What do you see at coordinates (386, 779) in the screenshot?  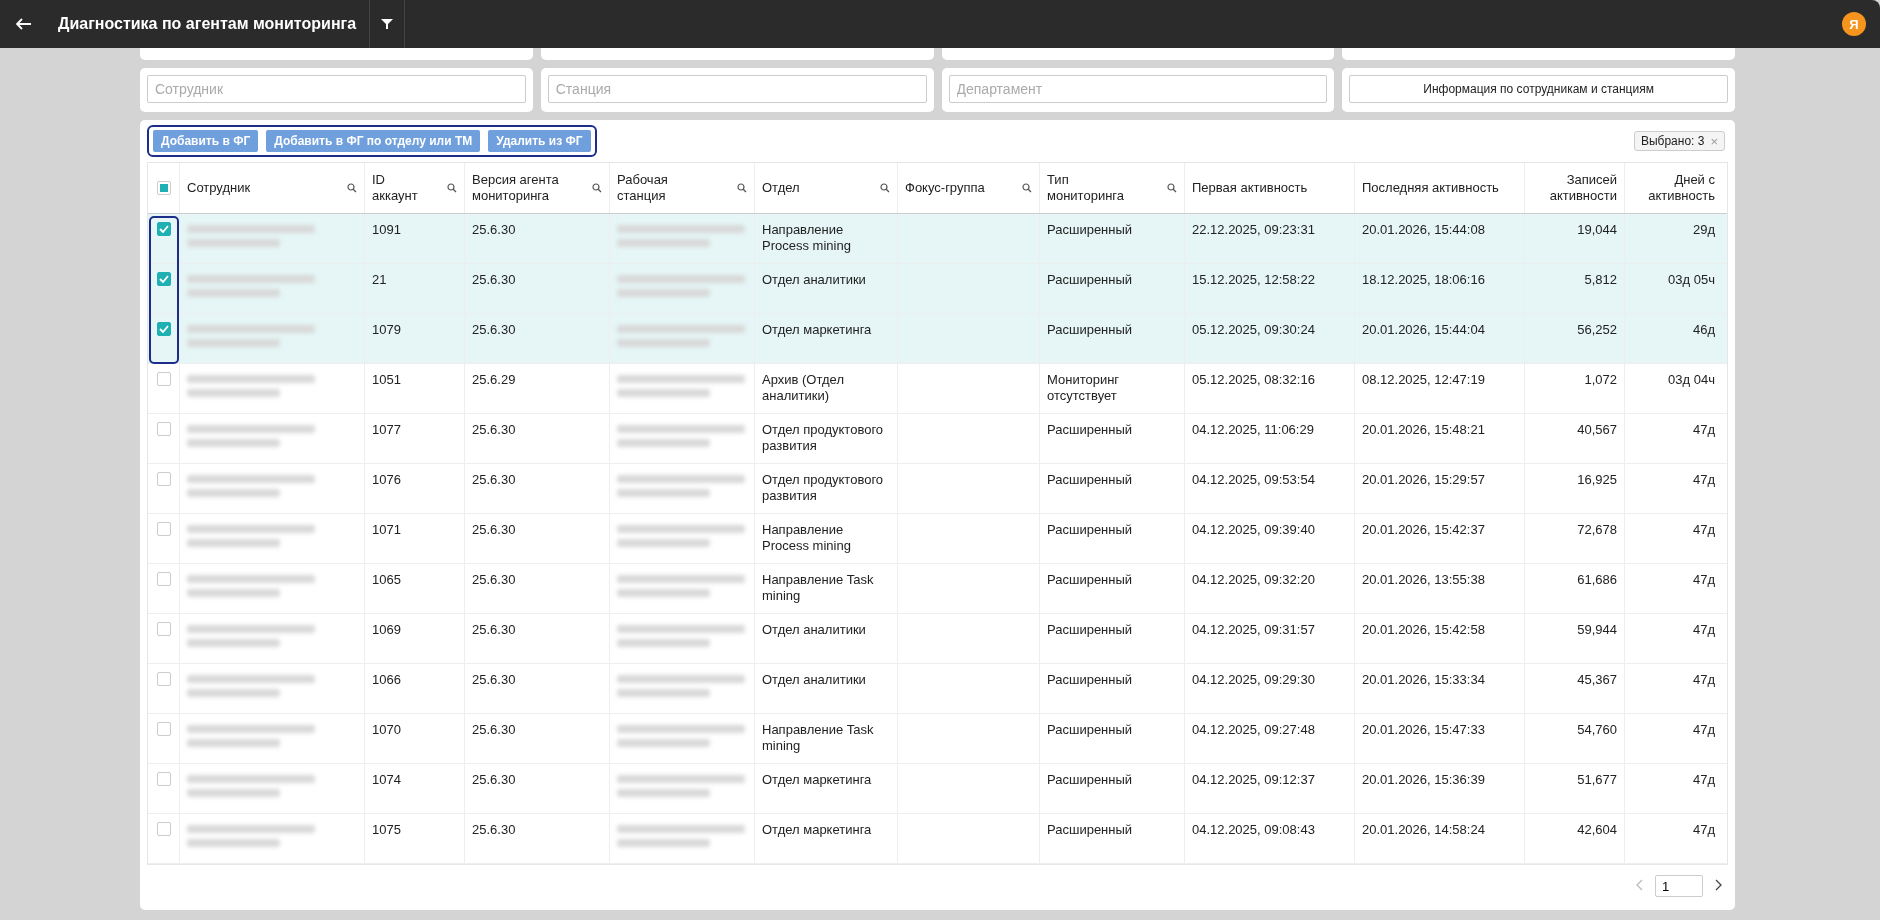 I see `table-cell: 1074` at bounding box center [386, 779].